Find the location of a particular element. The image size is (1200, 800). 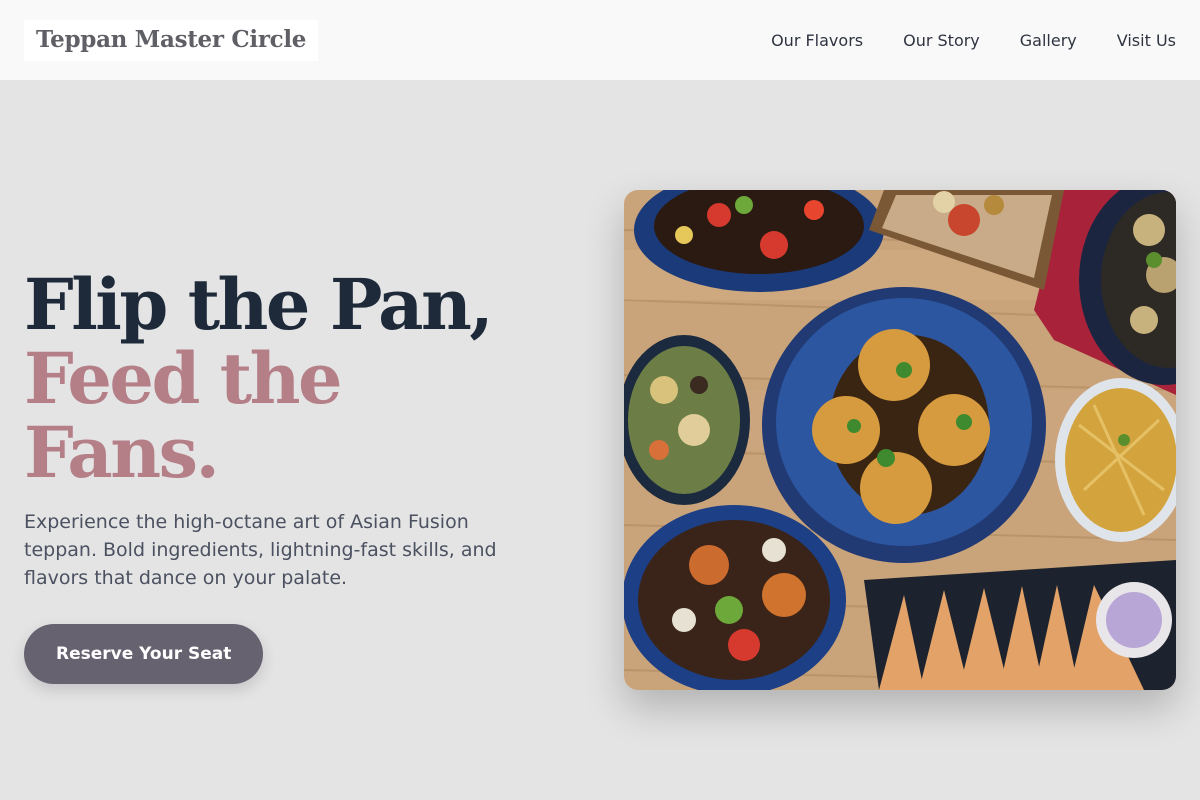

nav-link-our-flavors: Our Flavors is located at coordinates (817, 40).